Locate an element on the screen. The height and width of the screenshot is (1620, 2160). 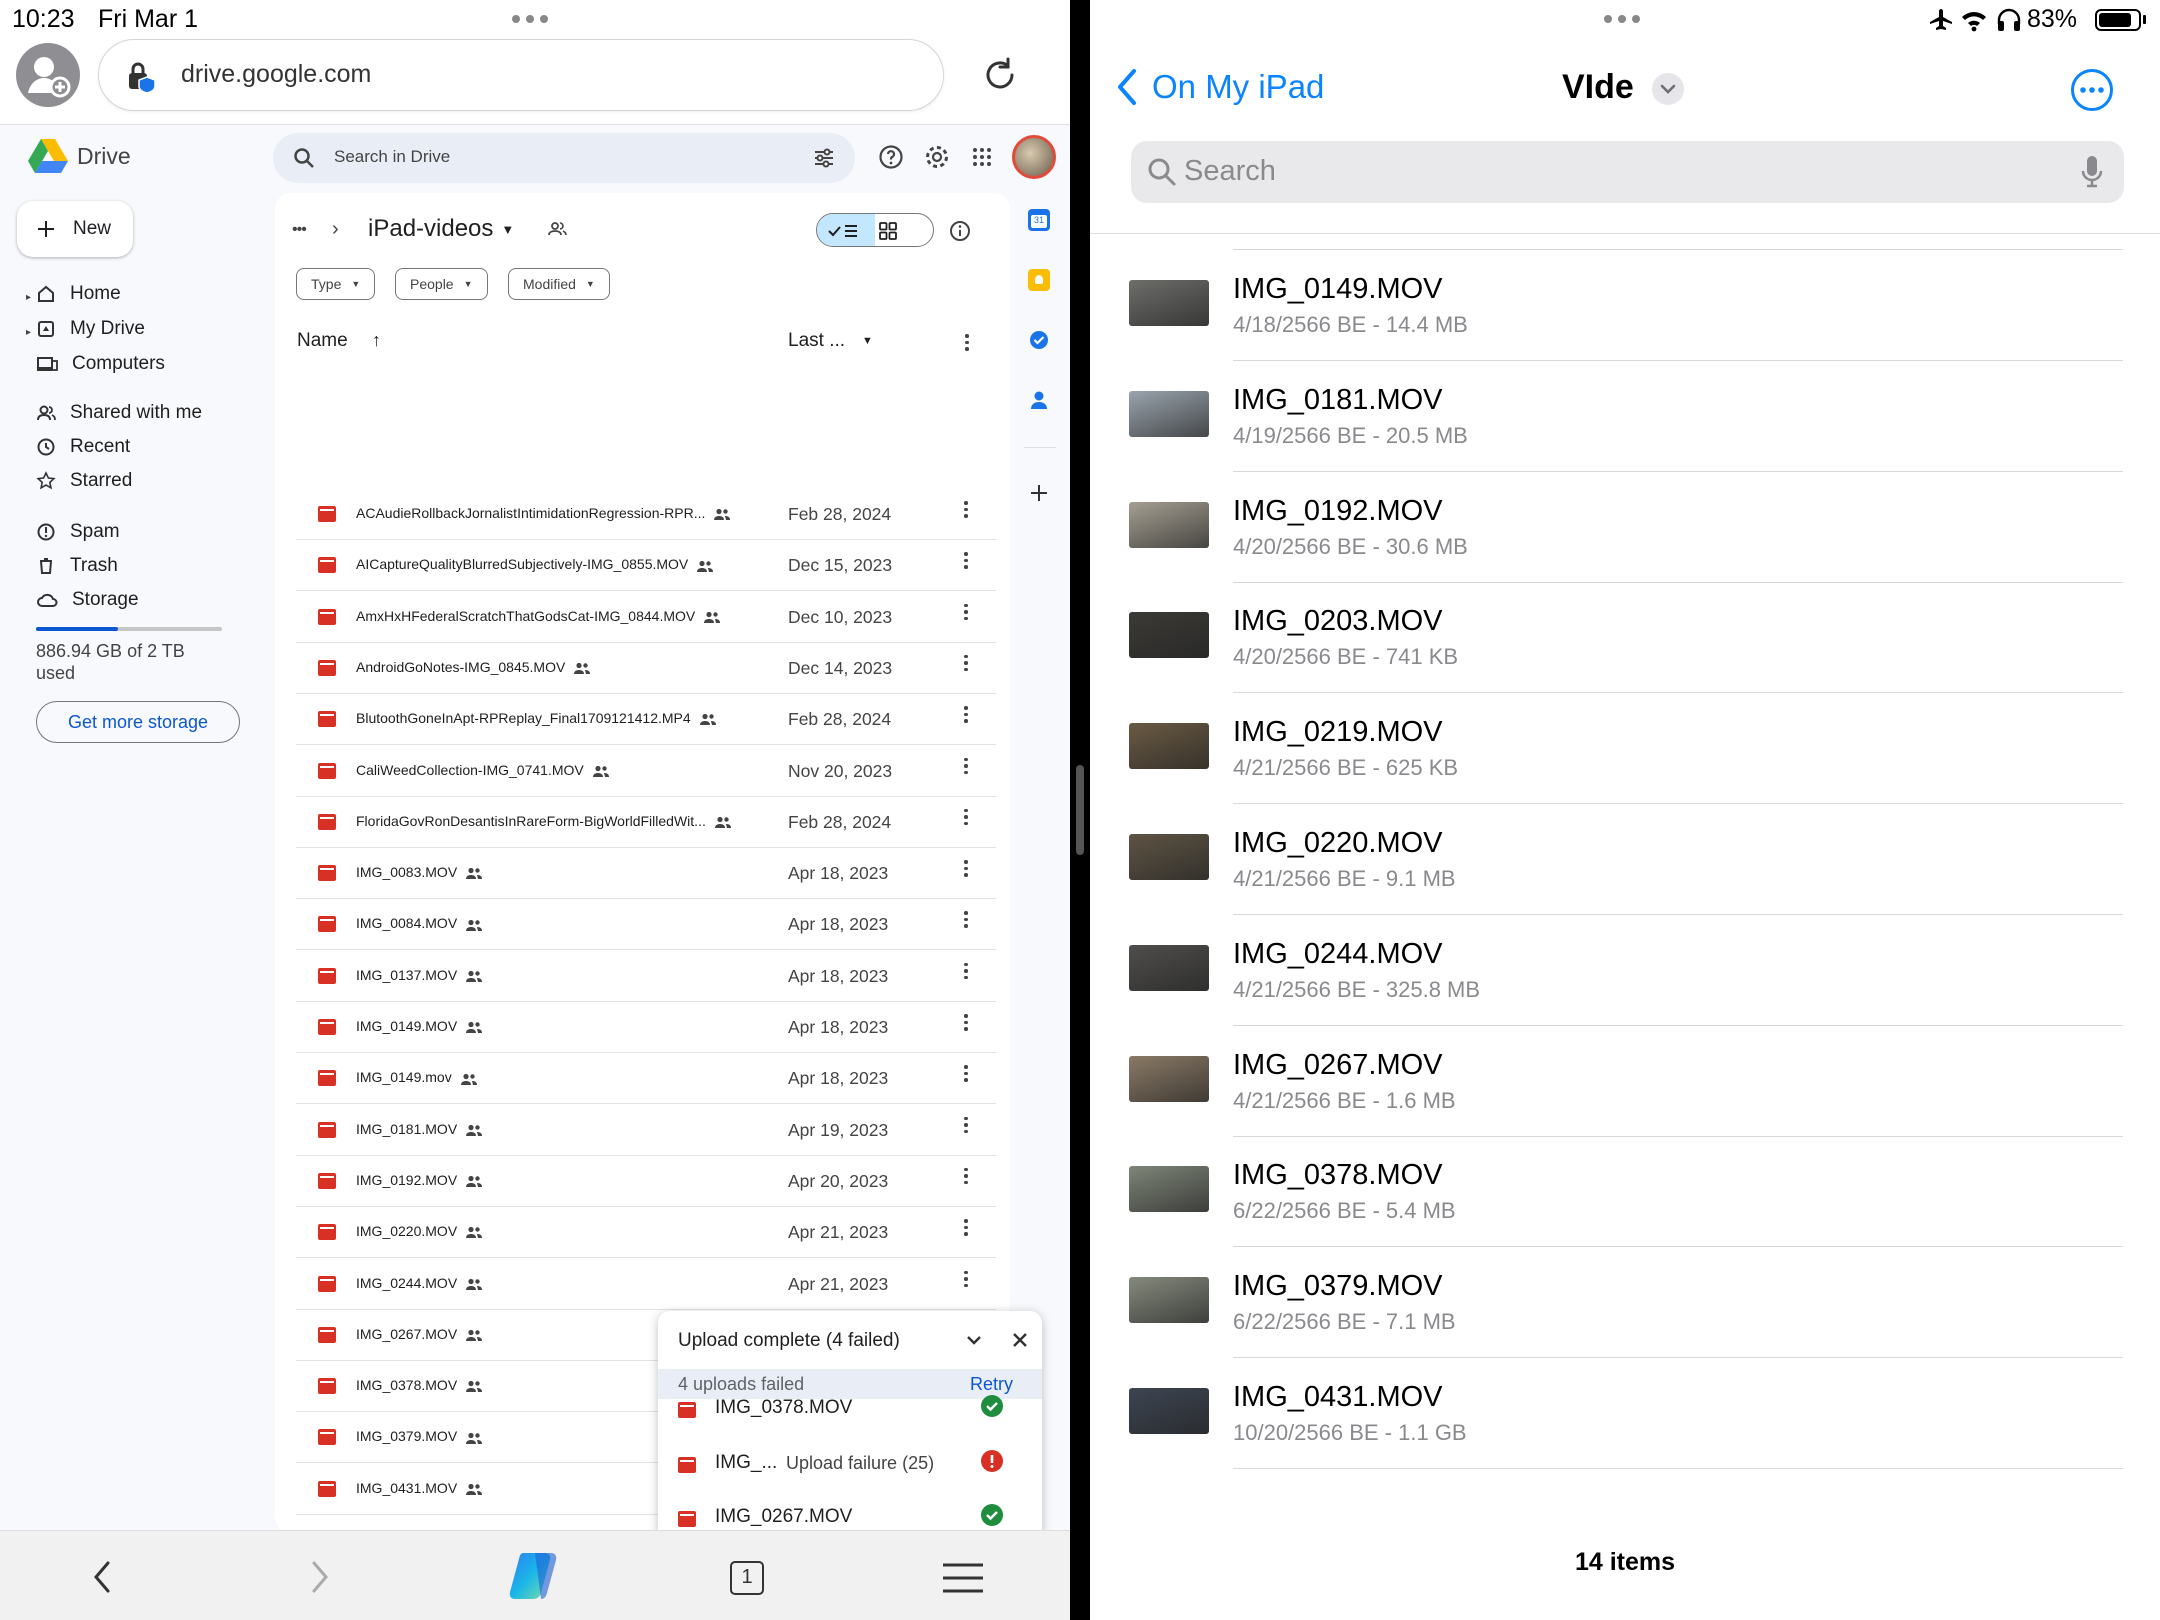
list-view-button is located at coordinates (846, 230).